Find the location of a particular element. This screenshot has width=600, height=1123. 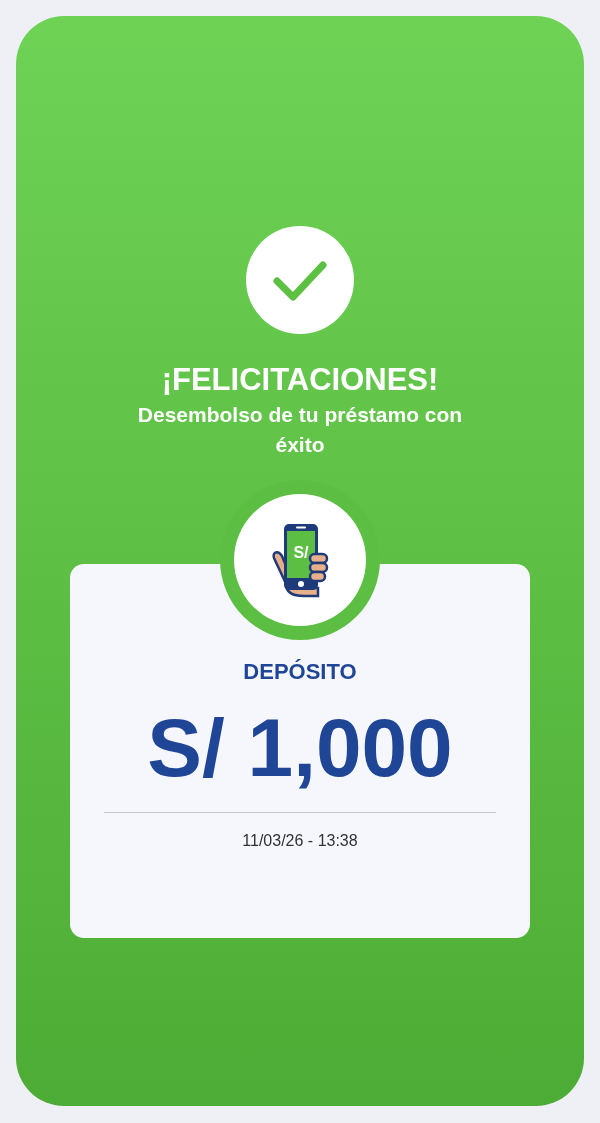

deposit-amount: S/ 1,000 is located at coordinates (300, 748).